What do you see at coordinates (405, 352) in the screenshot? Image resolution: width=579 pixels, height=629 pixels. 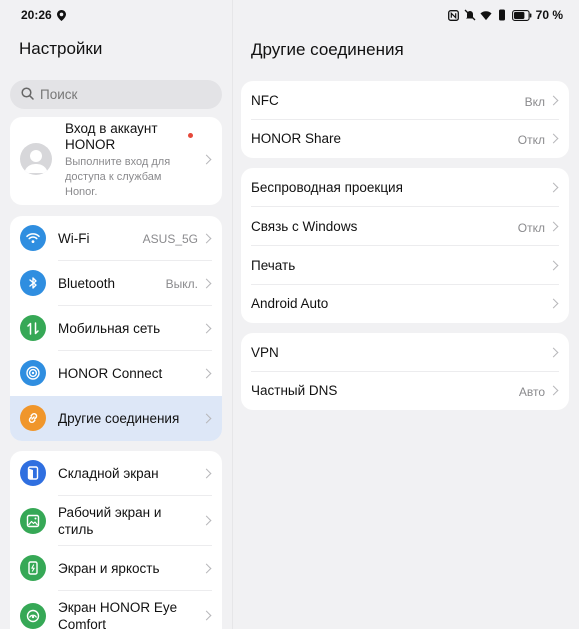 I see `setting-item-vpn: VPN` at bounding box center [405, 352].